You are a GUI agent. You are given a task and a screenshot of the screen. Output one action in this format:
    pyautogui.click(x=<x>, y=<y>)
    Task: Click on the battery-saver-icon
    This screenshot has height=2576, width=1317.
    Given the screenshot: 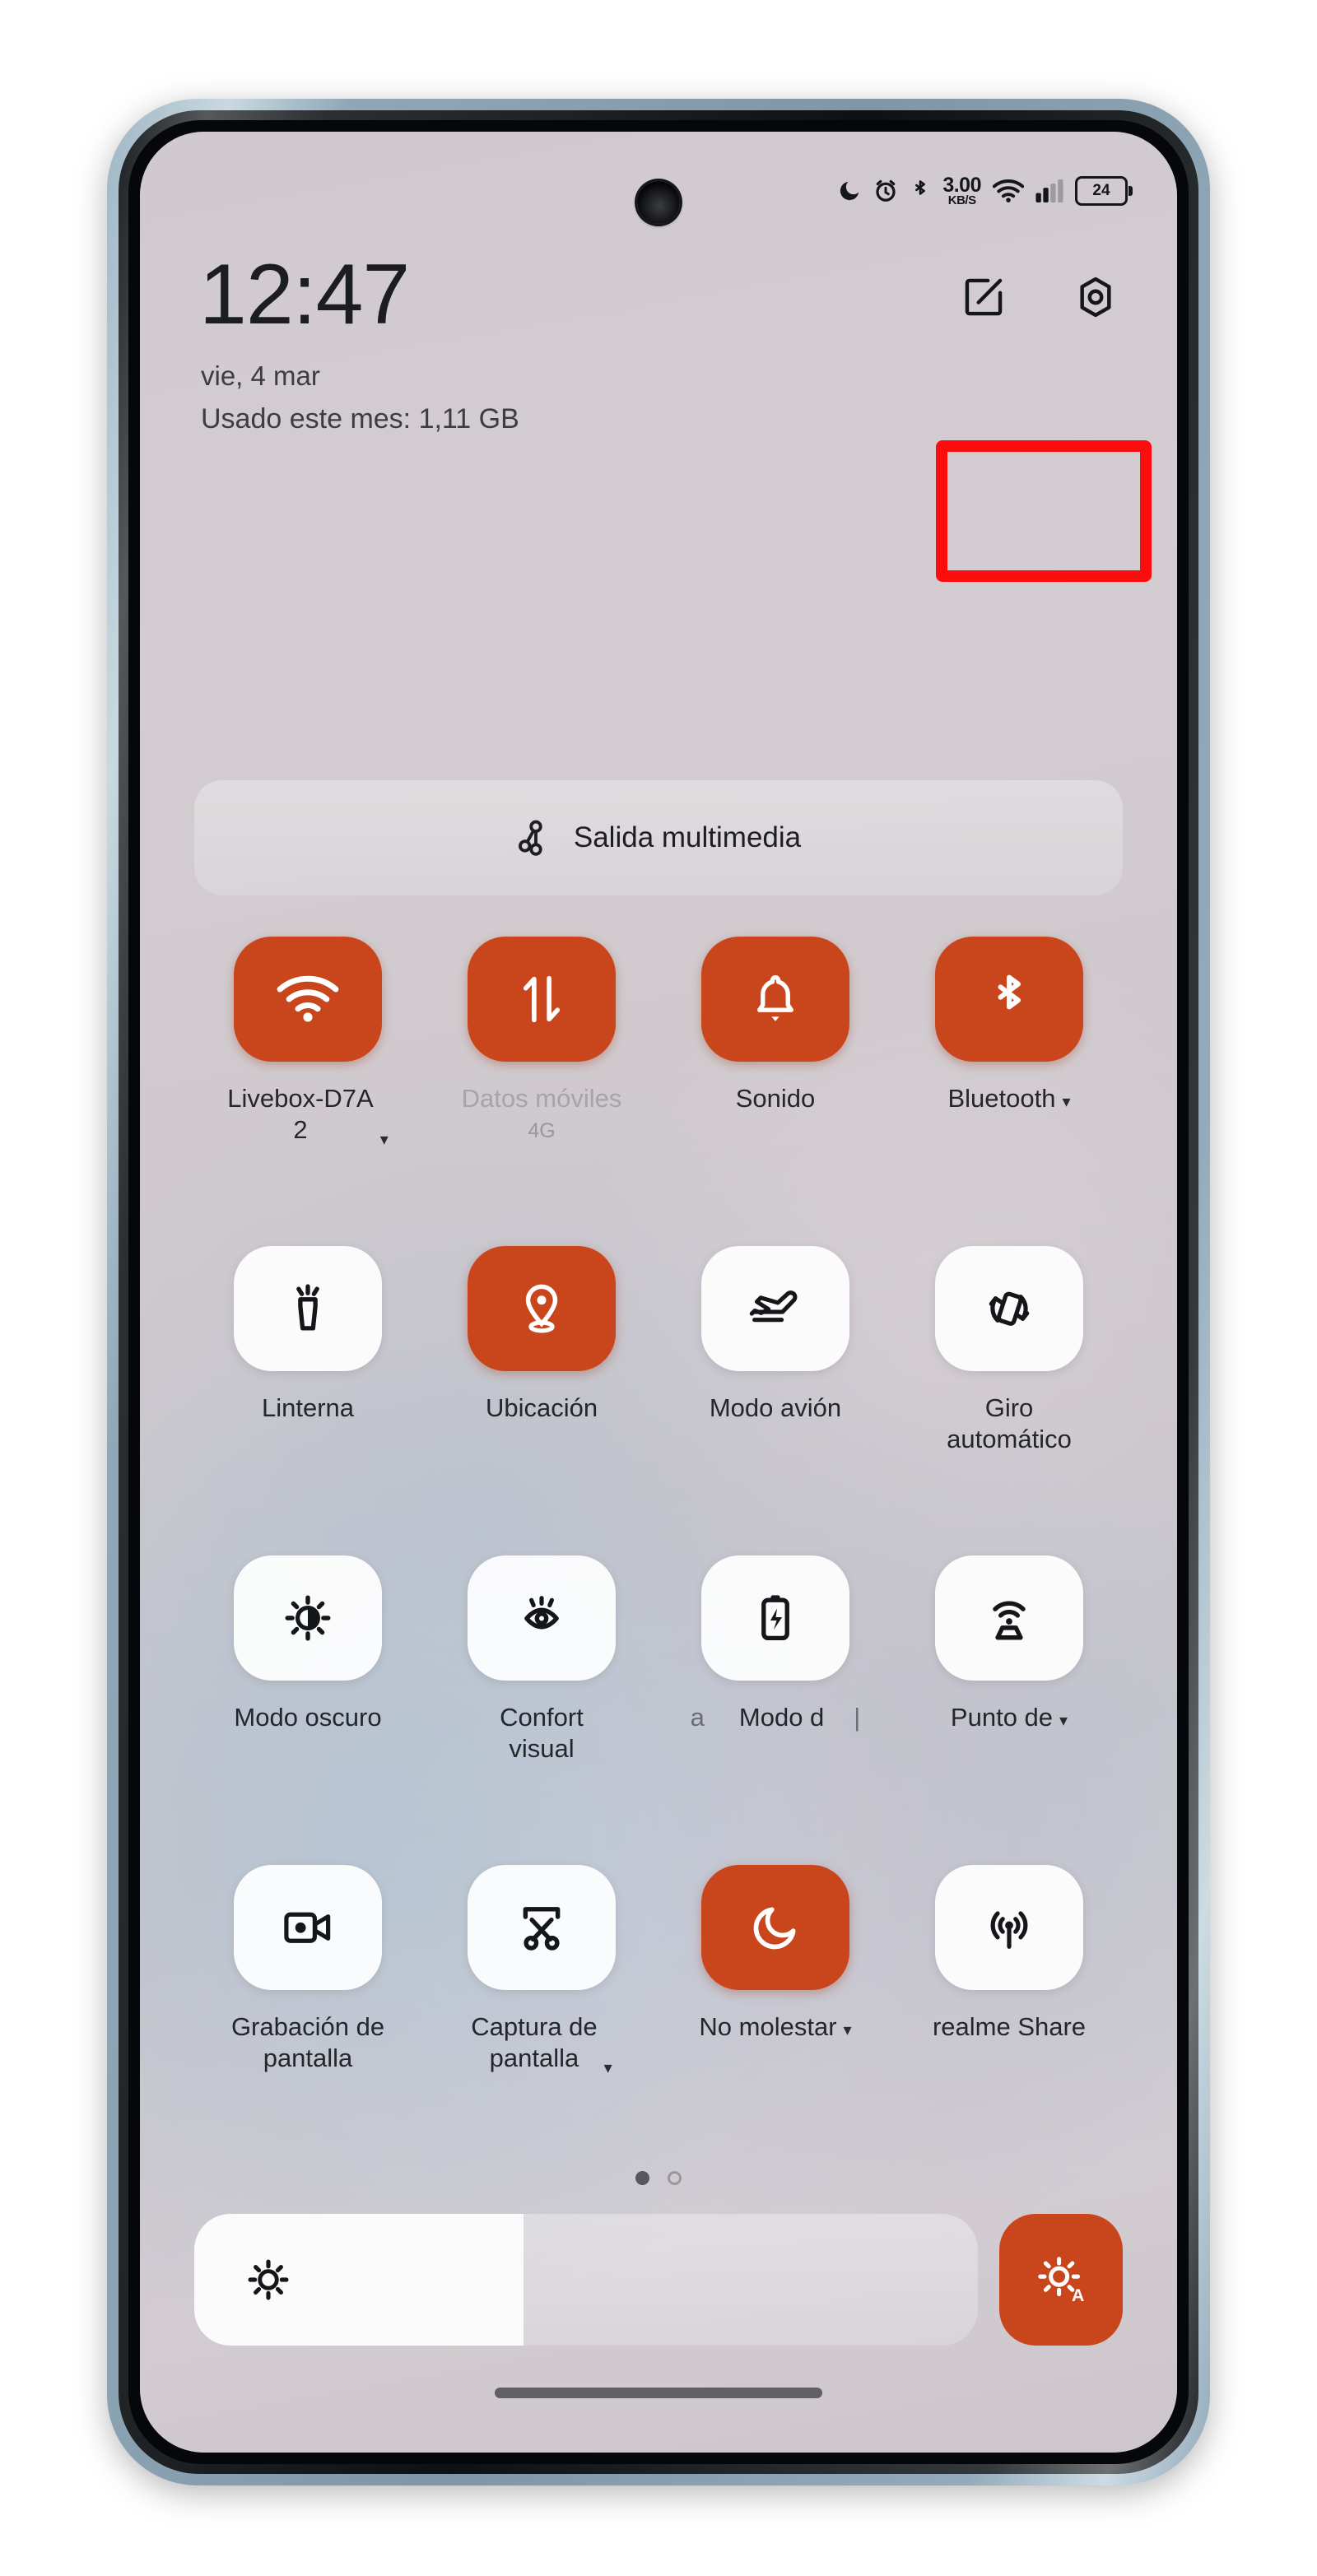 What is the action you would take?
    pyautogui.click(x=775, y=1618)
    